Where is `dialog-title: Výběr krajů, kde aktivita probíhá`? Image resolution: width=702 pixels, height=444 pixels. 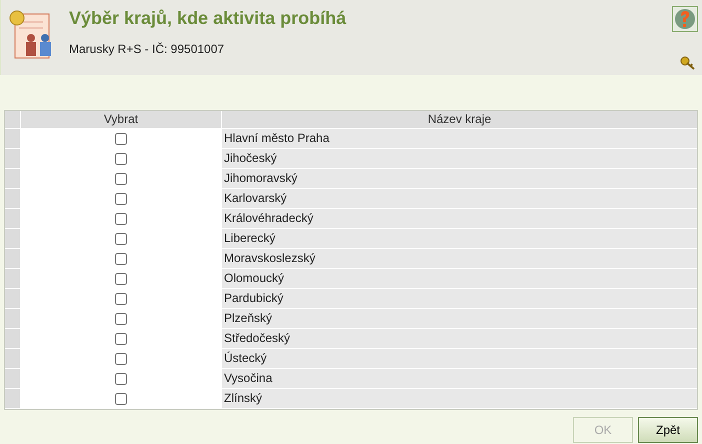
dialog-title: Výběr krajů, kde aktivita probíhá is located at coordinates (208, 18).